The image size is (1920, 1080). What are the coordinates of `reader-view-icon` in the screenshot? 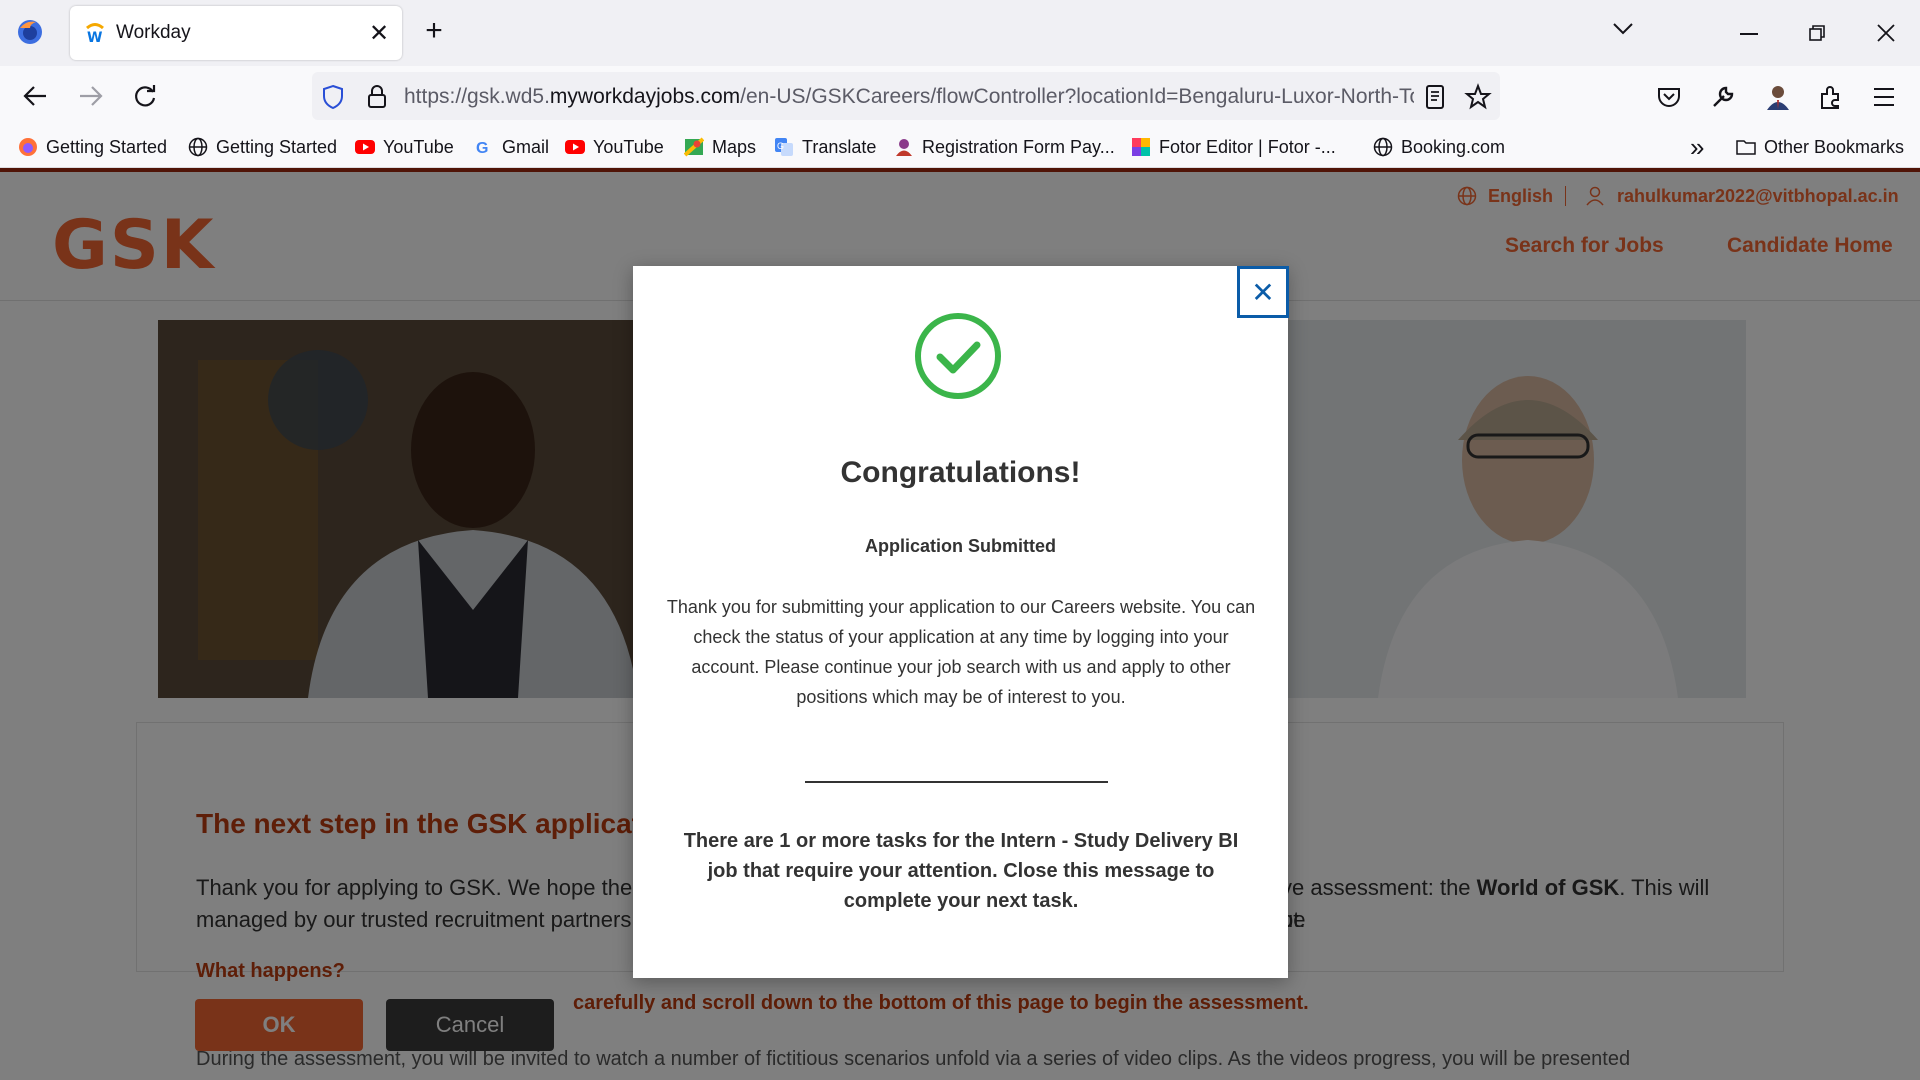 It's located at (1435, 97).